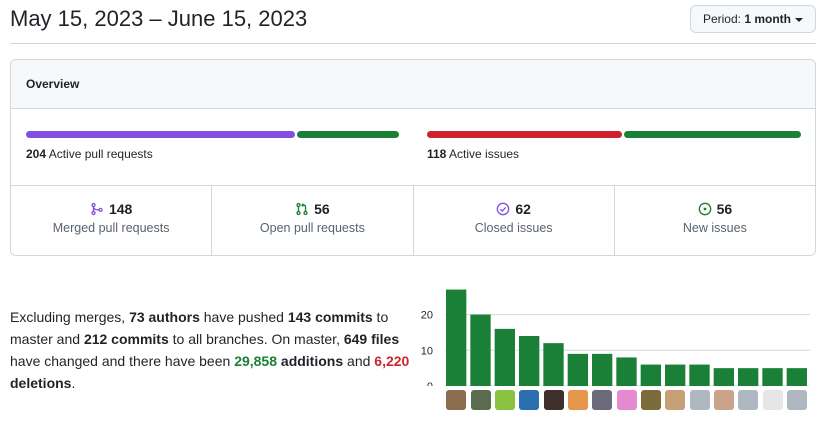 The width and height of the screenshot is (822, 435). I want to click on overview-title: Overview, so click(413, 84).